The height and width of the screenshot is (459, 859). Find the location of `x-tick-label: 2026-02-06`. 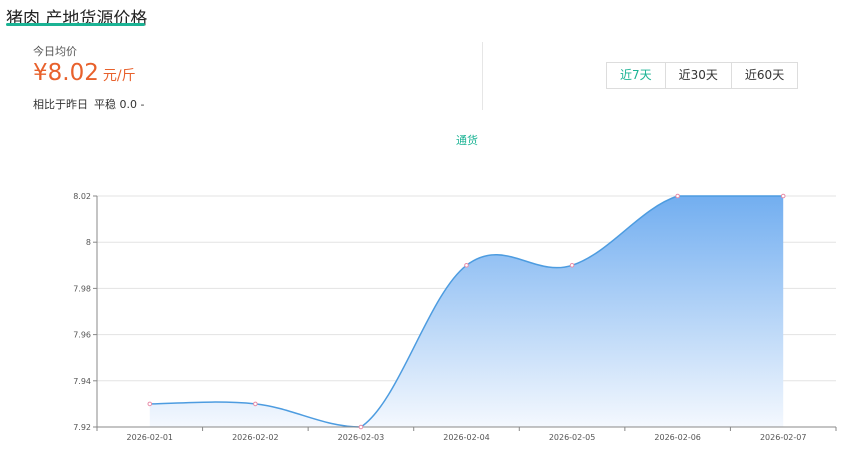

x-tick-label: 2026-02-06 is located at coordinates (677, 437).